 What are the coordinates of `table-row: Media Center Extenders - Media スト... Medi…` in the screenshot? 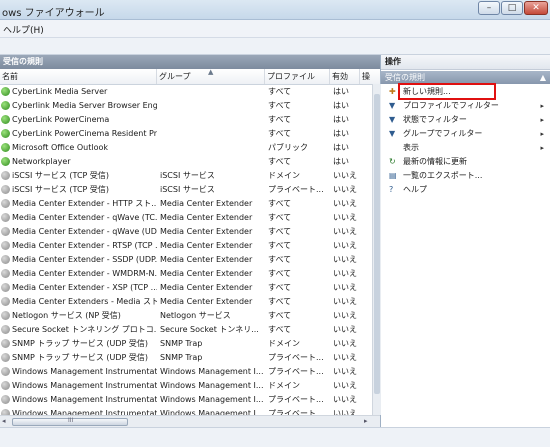 It's located at (186, 302).